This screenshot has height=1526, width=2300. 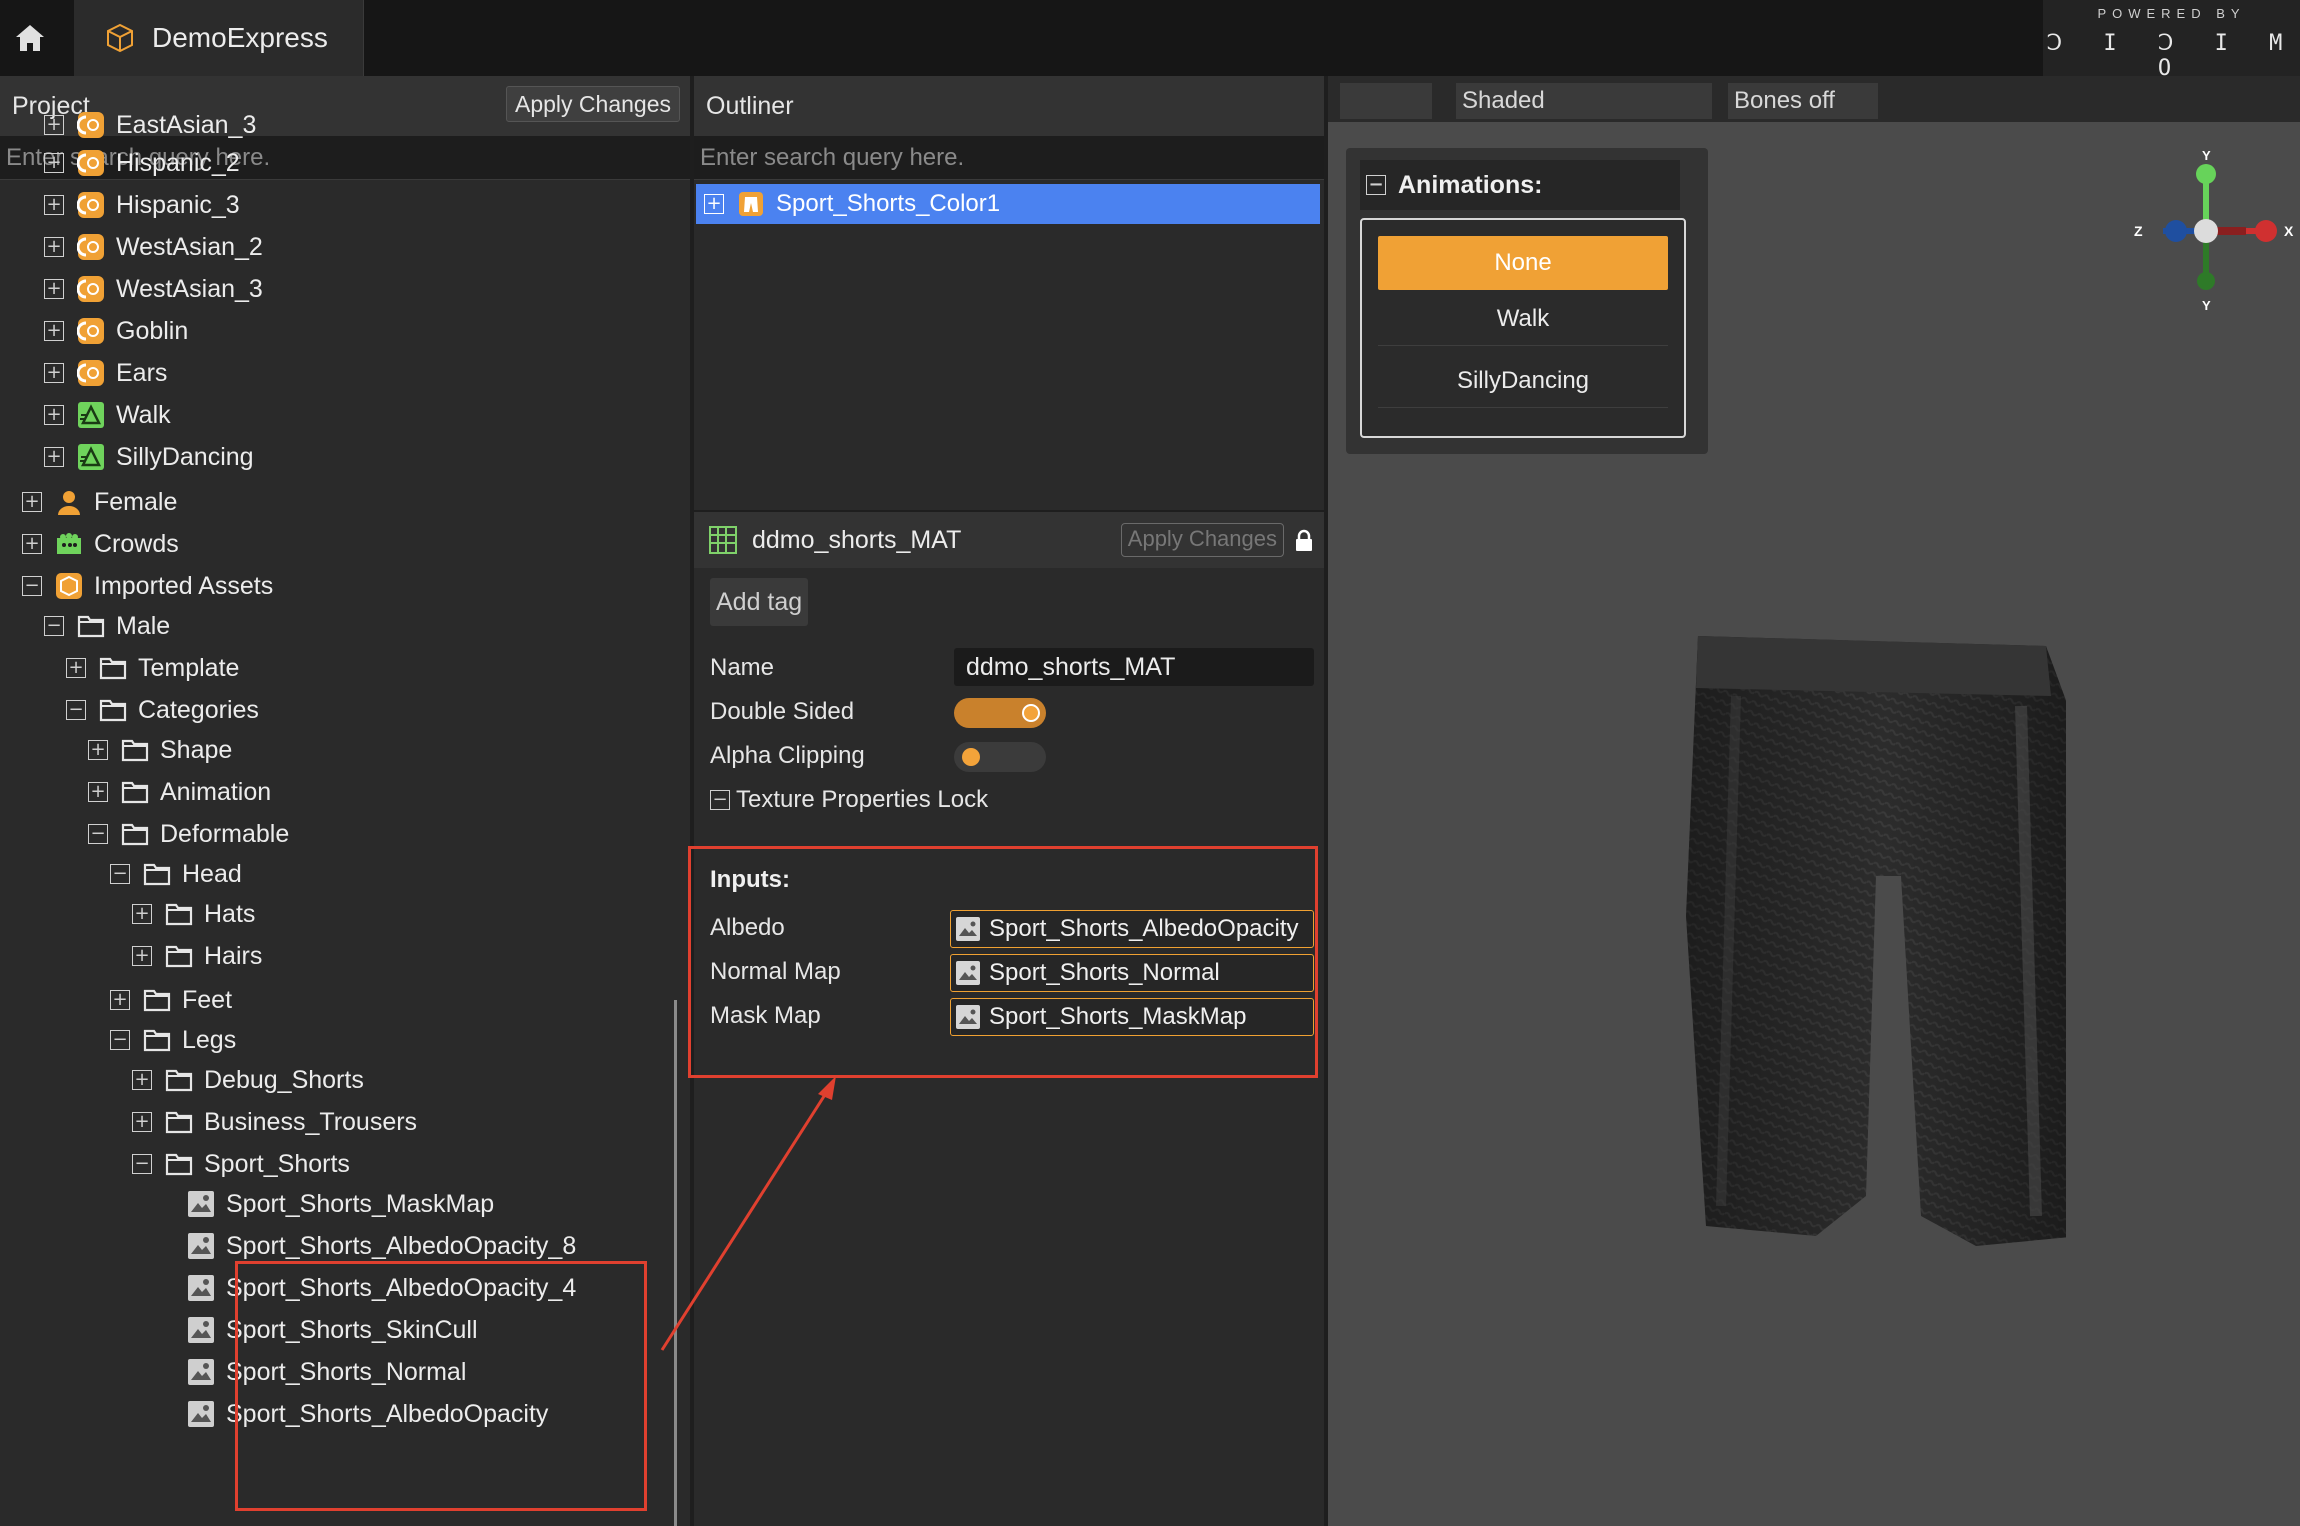 I want to click on project-scrollbar, so click(x=675, y=1263).